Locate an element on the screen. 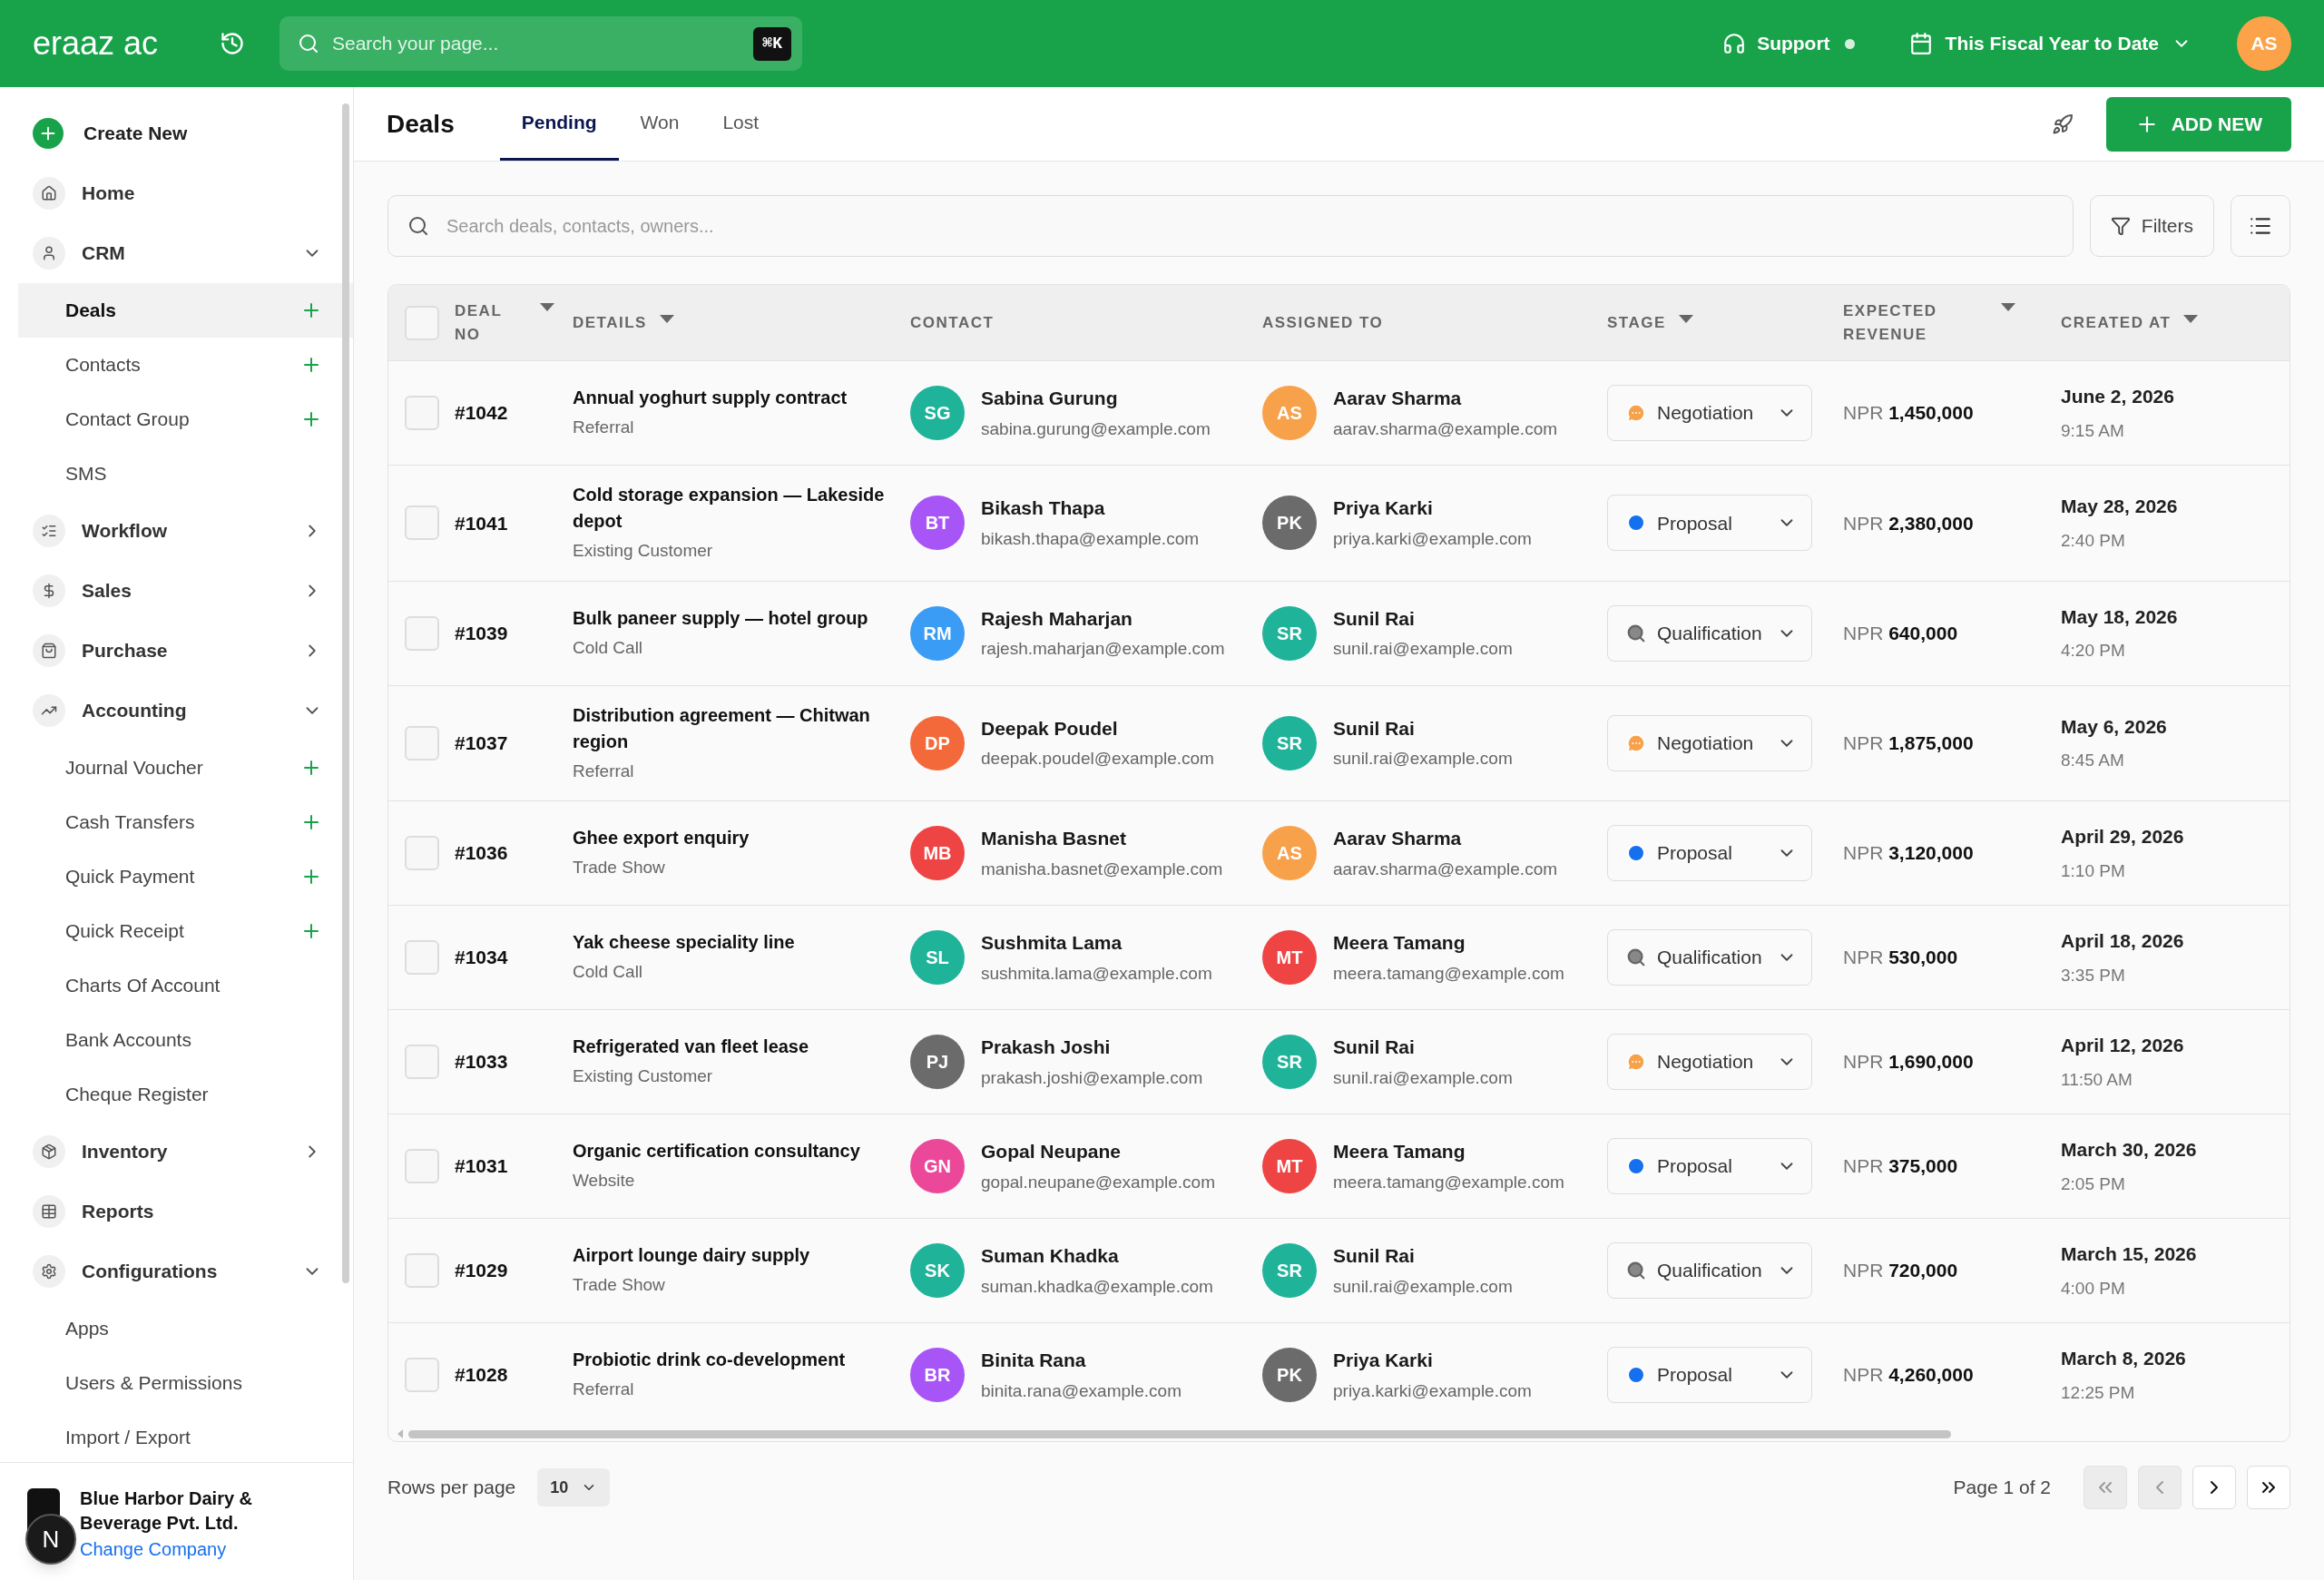 Image resolution: width=2324 pixels, height=1580 pixels. sidebar-item: Purchase is located at coordinates (179, 651).